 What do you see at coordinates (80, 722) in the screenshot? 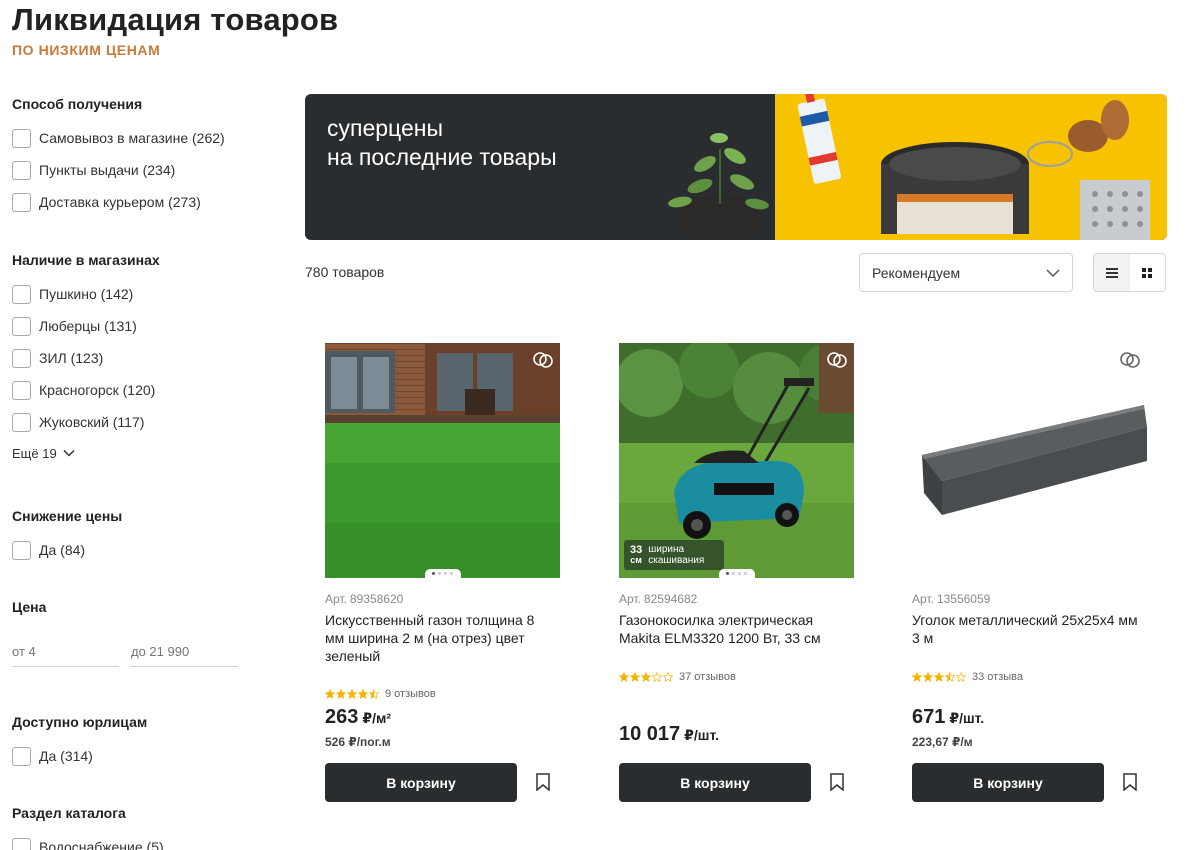
I see `filter-title: Доступно юрлицам` at bounding box center [80, 722].